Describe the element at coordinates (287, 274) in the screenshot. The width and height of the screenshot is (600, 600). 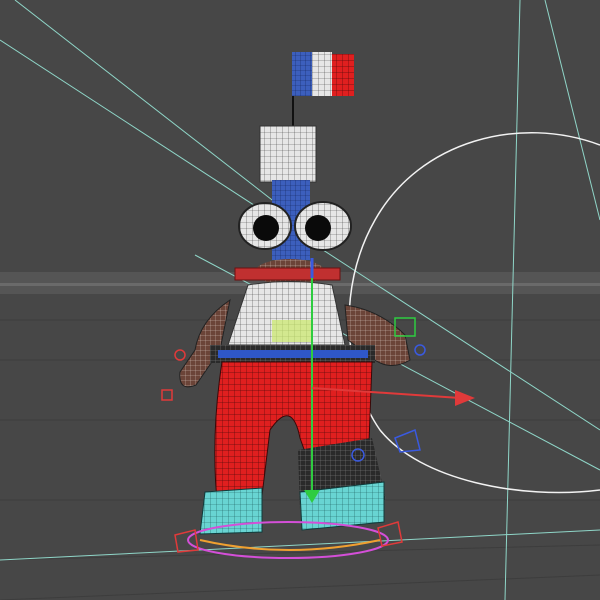
I see `collar` at that location.